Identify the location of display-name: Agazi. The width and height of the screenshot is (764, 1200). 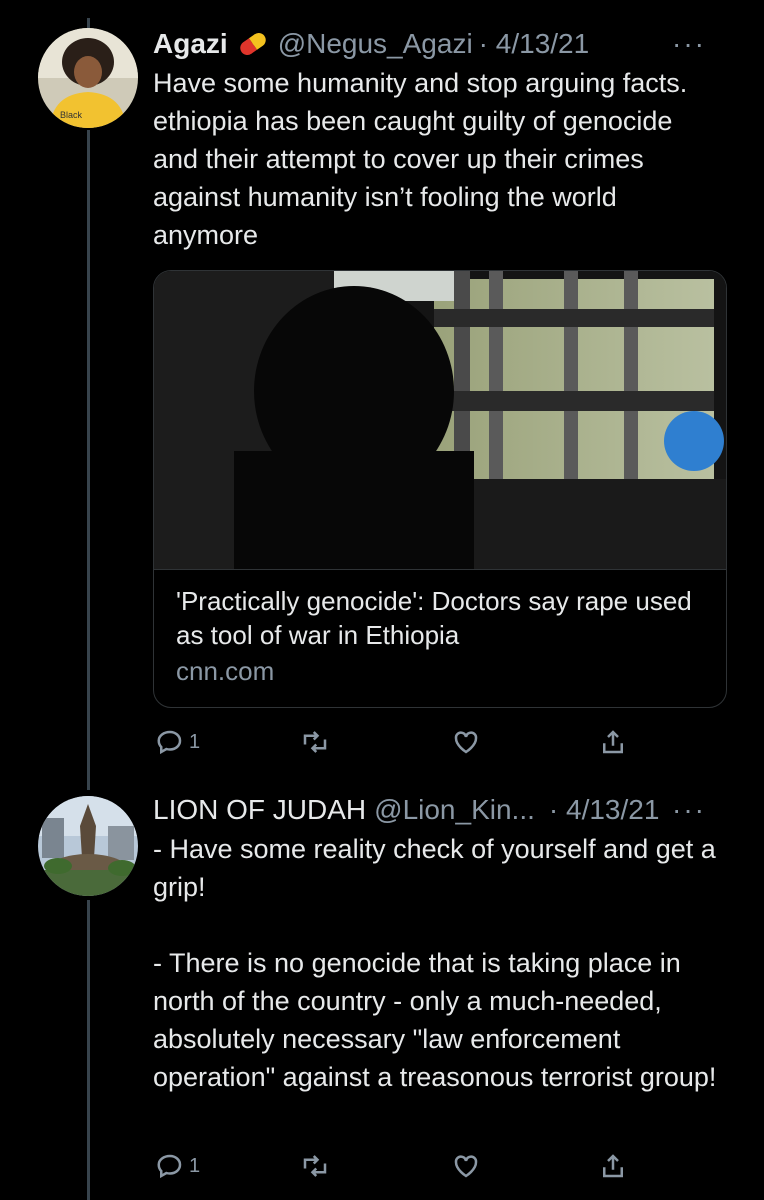
(190, 44).